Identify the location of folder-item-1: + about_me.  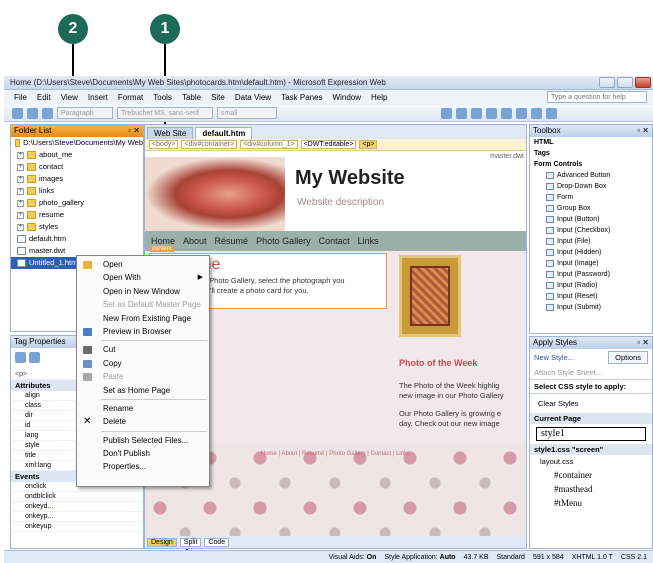
(77, 155).